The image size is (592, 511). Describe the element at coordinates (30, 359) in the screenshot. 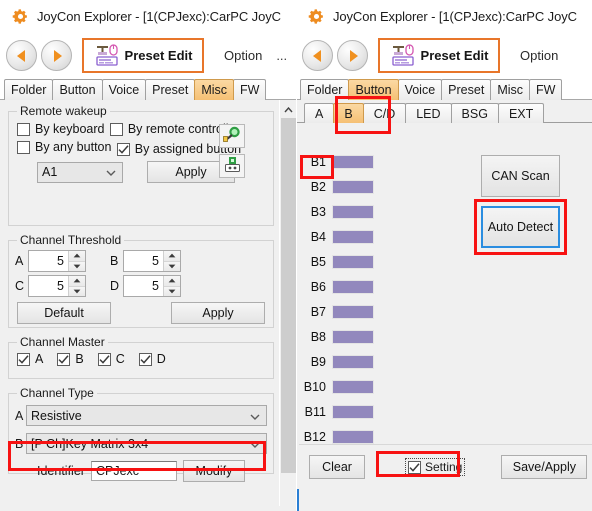

I see `checkbox-master-a: A` at that location.